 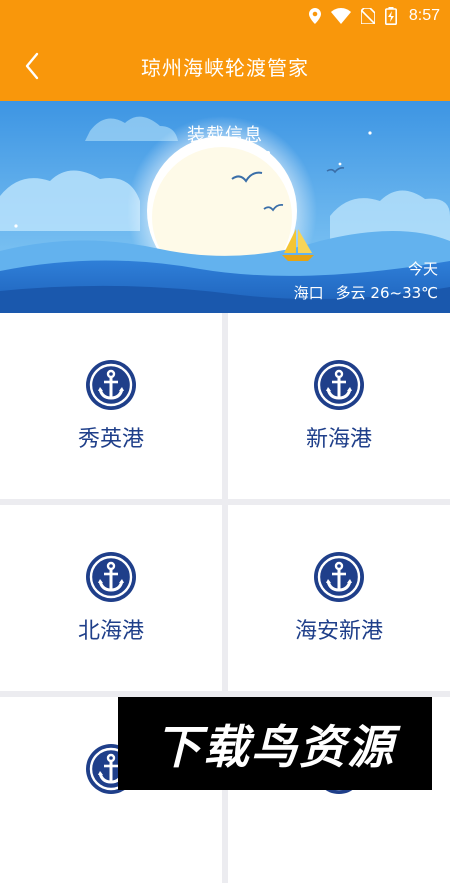 I want to click on status-time: 8:57, so click(x=424, y=15).